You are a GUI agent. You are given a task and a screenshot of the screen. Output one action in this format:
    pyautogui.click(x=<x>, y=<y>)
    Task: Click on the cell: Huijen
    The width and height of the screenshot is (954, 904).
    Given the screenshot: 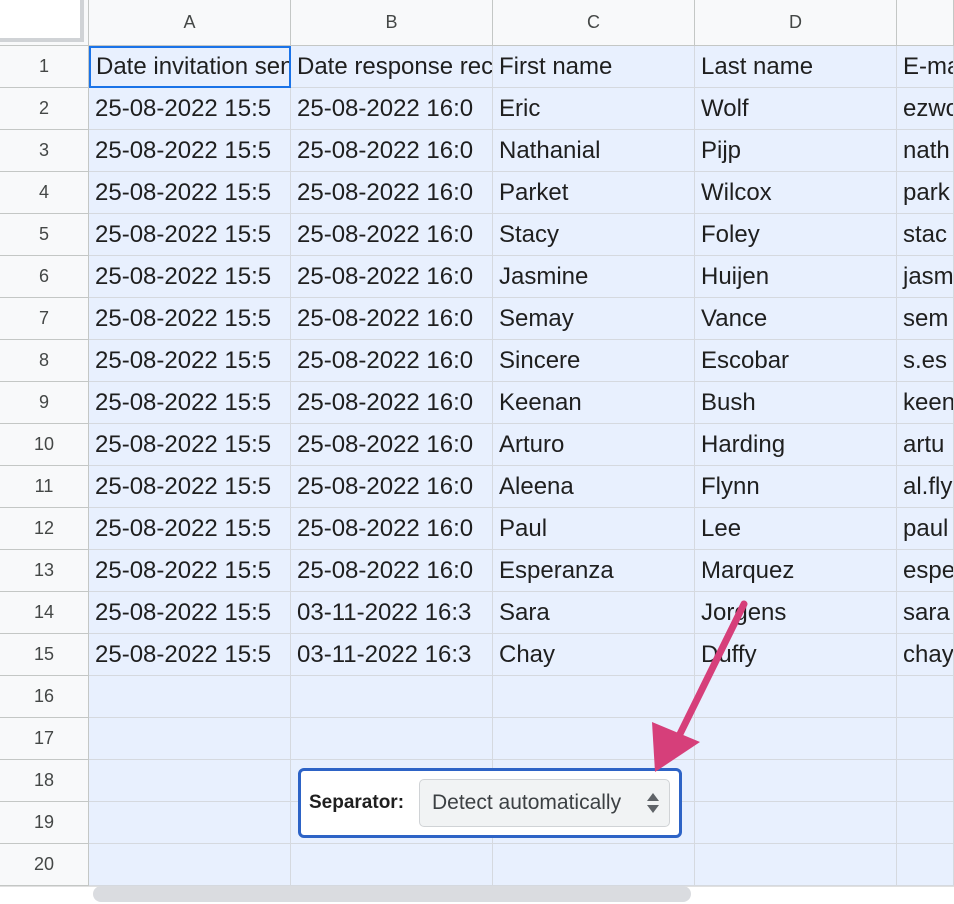 What is the action you would take?
    pyautogui.click(x=796, y=277)
    